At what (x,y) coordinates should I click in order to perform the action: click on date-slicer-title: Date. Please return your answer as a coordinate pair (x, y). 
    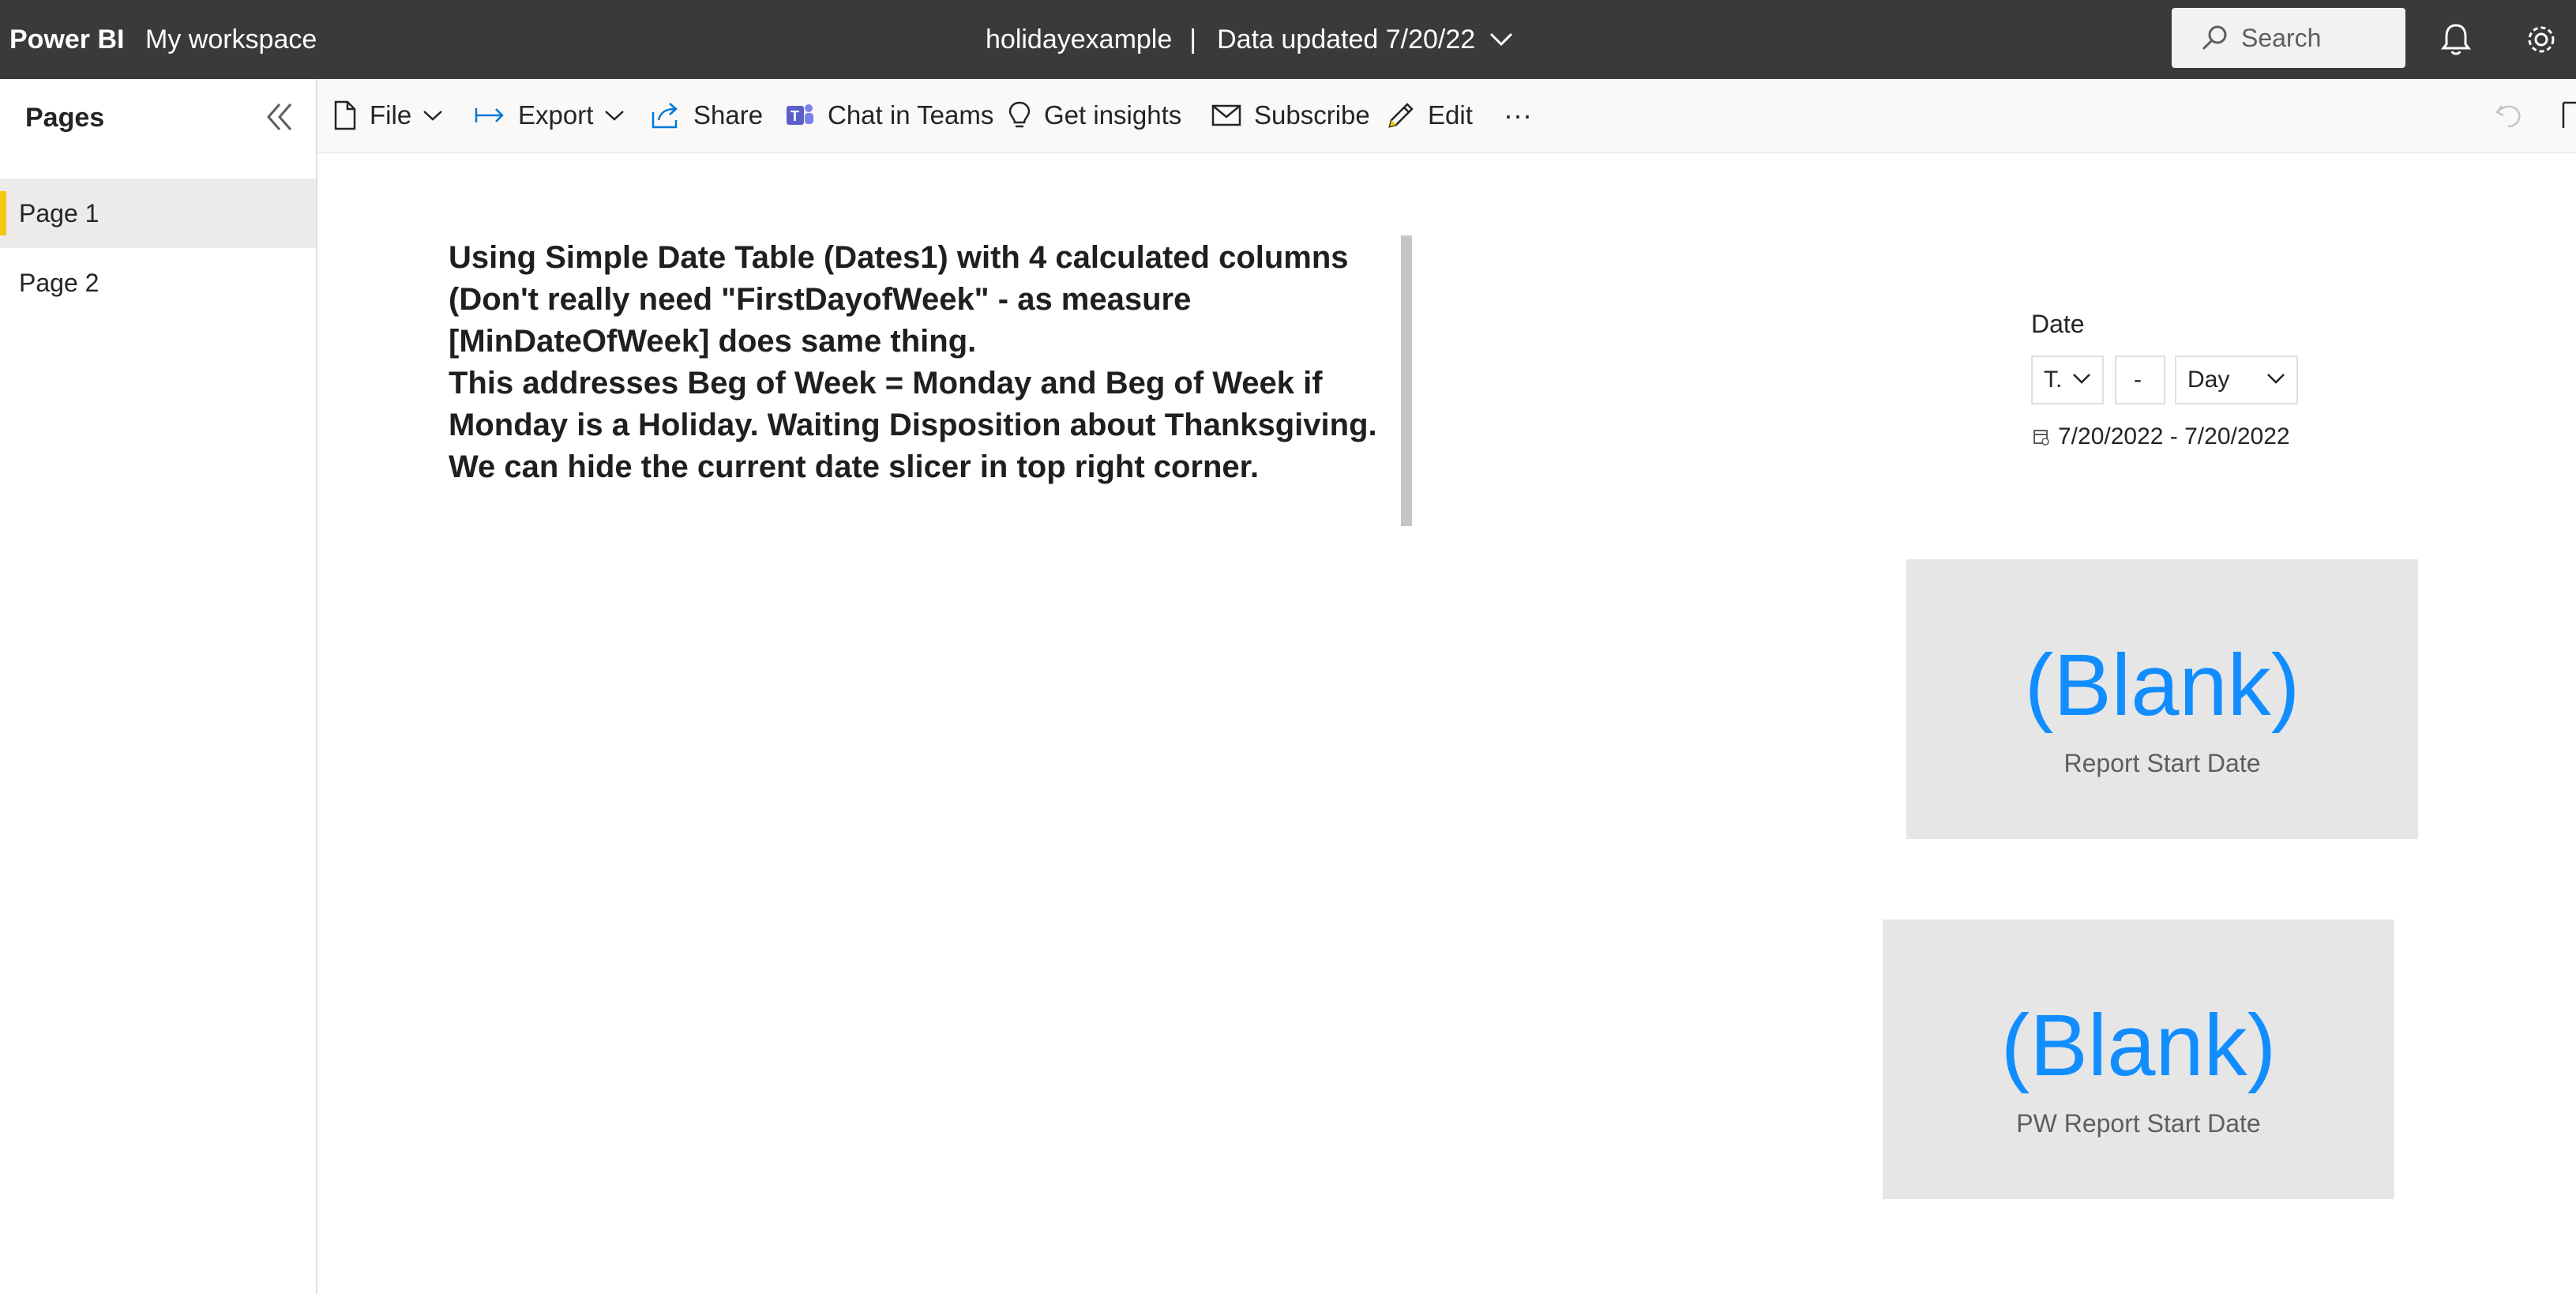
    Looking at the image, I should click on (2058, 324).